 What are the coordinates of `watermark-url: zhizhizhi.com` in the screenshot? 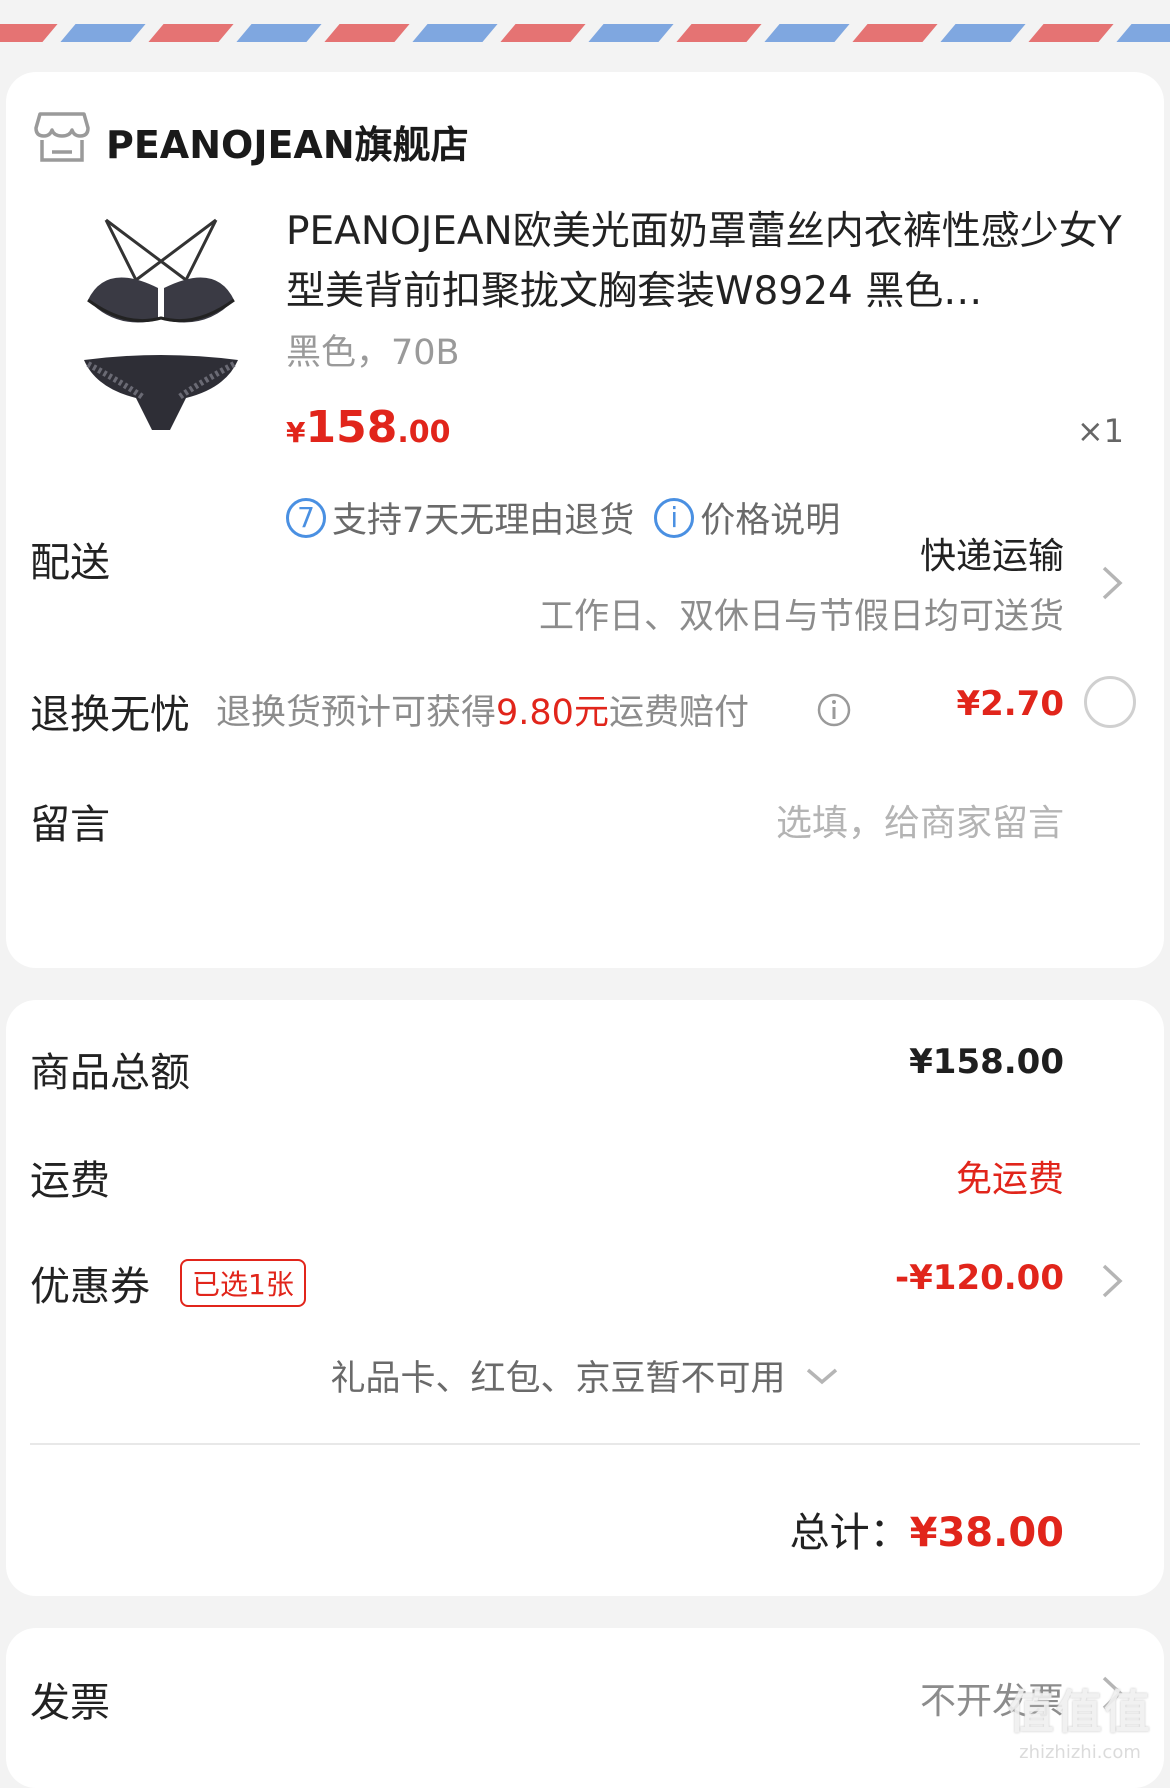 It's located at (1080, 1752).